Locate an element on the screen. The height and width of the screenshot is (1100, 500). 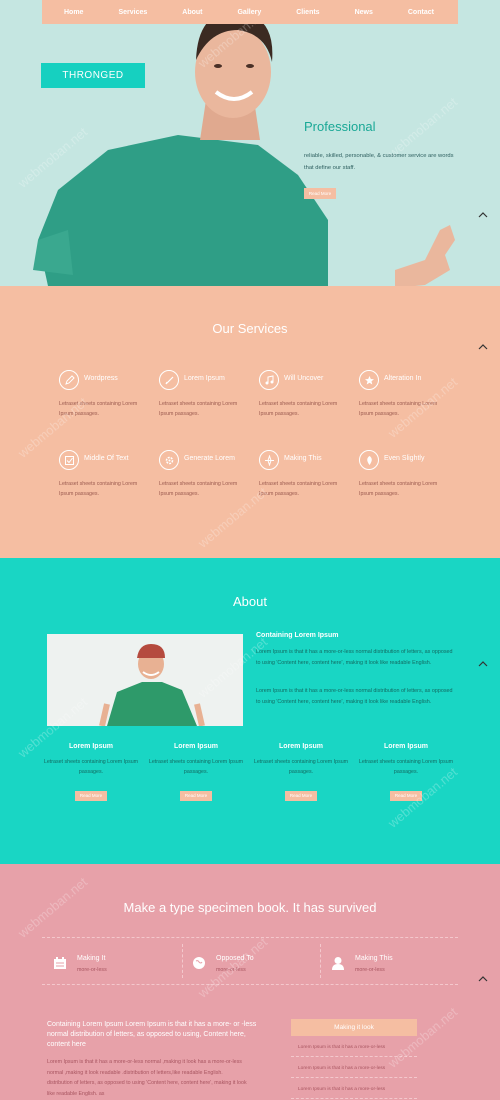
nav-about: About is located at coordinates (192, 12).